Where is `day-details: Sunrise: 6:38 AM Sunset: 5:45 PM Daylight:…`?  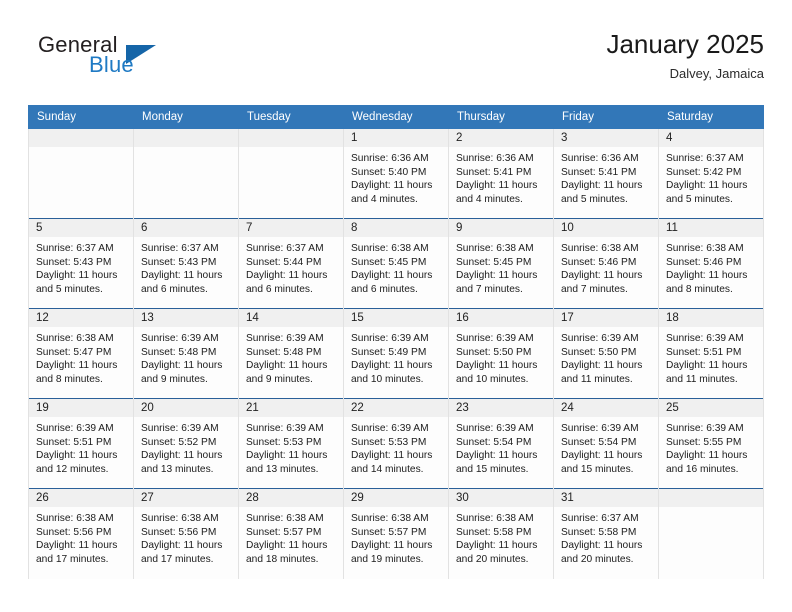 day-details: Sunrise: 6:38 AM Sunset: 5:45 PM Daylight:… is located at coordinates (501, 266).